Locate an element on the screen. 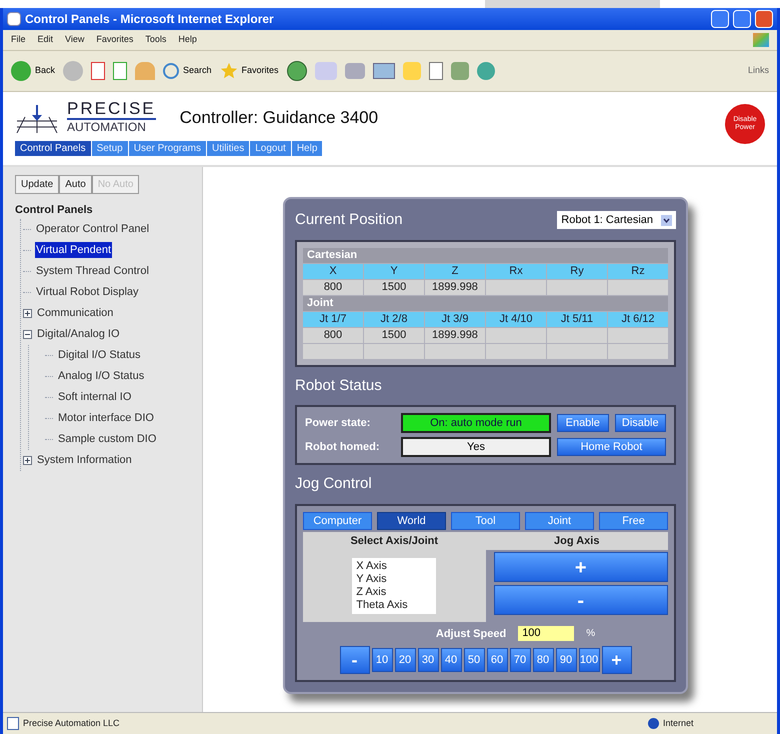 This screenshot has height=734, width=780. enable-button: Enable is located at coordinates (582, 423).